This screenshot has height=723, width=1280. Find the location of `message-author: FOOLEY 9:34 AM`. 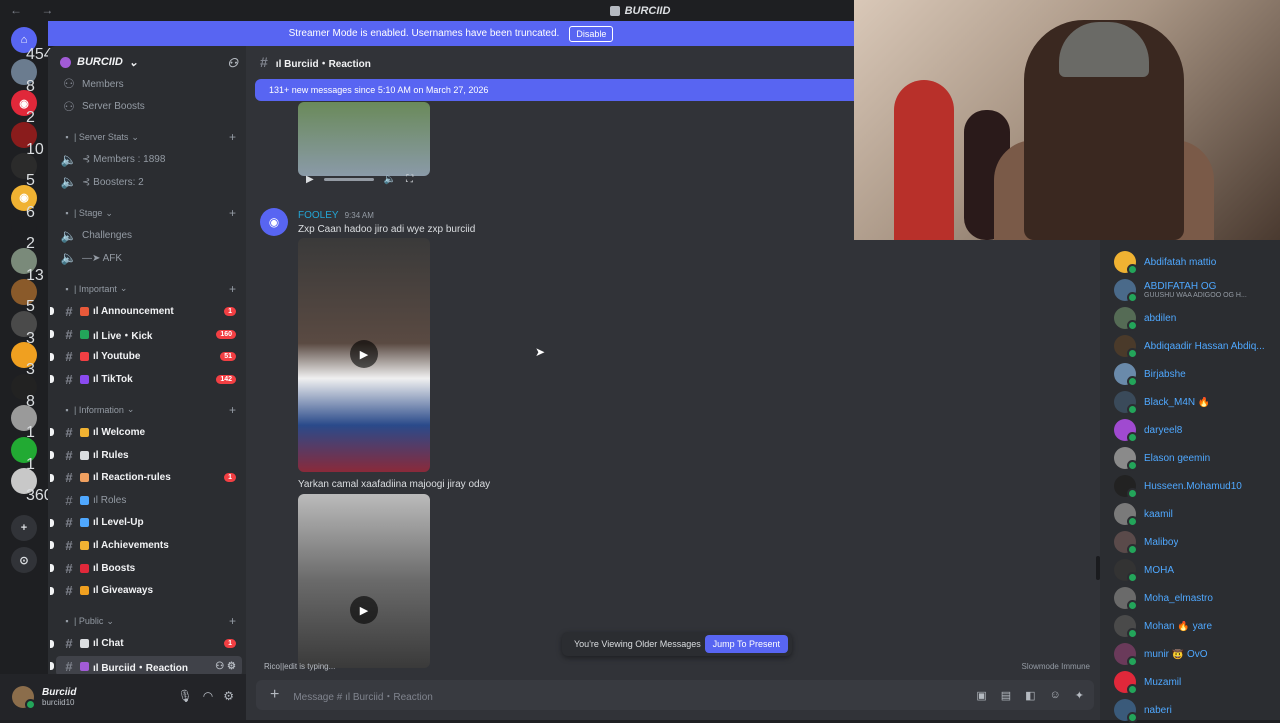

message-author: FOOLEY 9:34 AM is located at coordinates (336, 215).